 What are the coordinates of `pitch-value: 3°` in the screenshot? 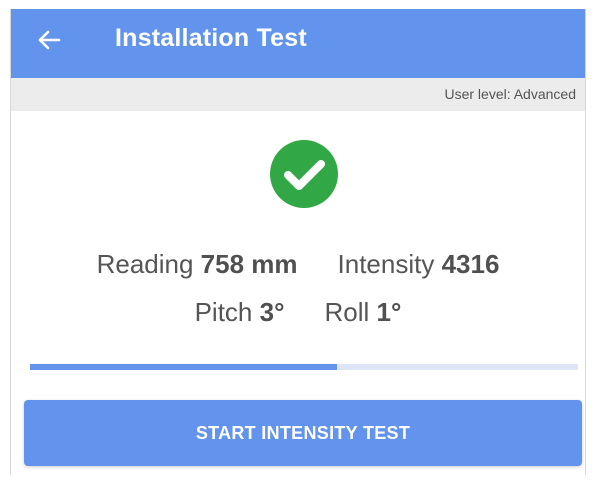 It's located at (272, 312).